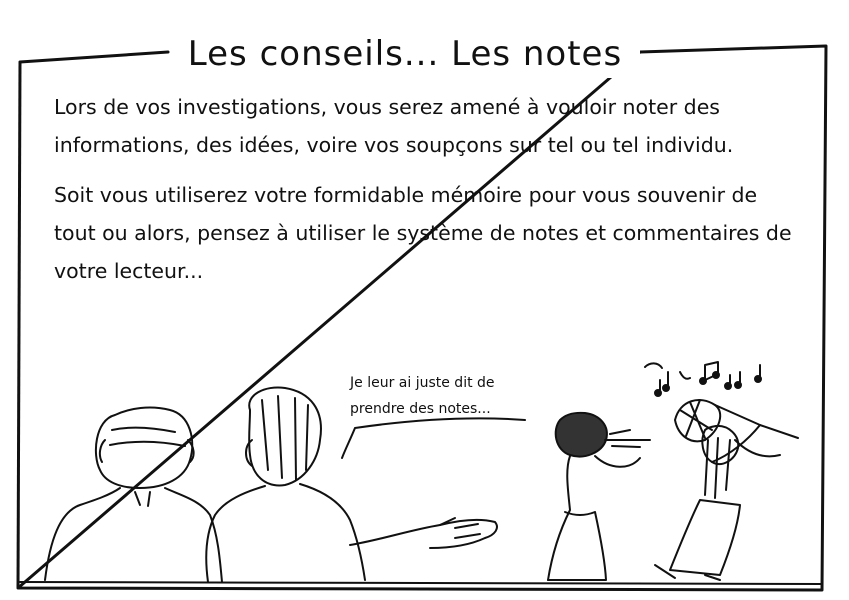 This screenshot has height=600, width=849. What do you see at coordinates (433, 438) in the screenshot?
I see `speech-bubble-tail` at bounding box center [433, 438].